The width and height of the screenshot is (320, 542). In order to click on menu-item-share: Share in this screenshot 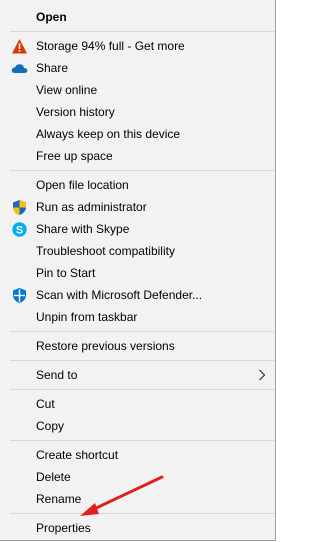, I will do `click(137, 68)`.